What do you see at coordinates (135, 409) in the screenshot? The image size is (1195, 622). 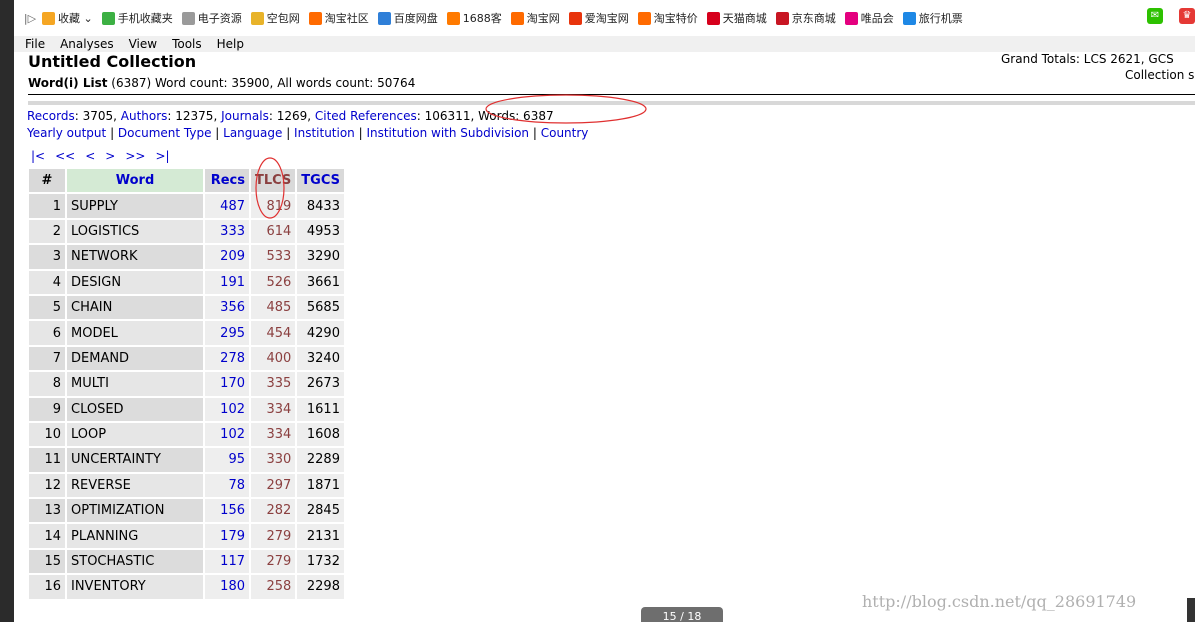 I see `word-cell: CLOSED` at bounding box center [135, 409].